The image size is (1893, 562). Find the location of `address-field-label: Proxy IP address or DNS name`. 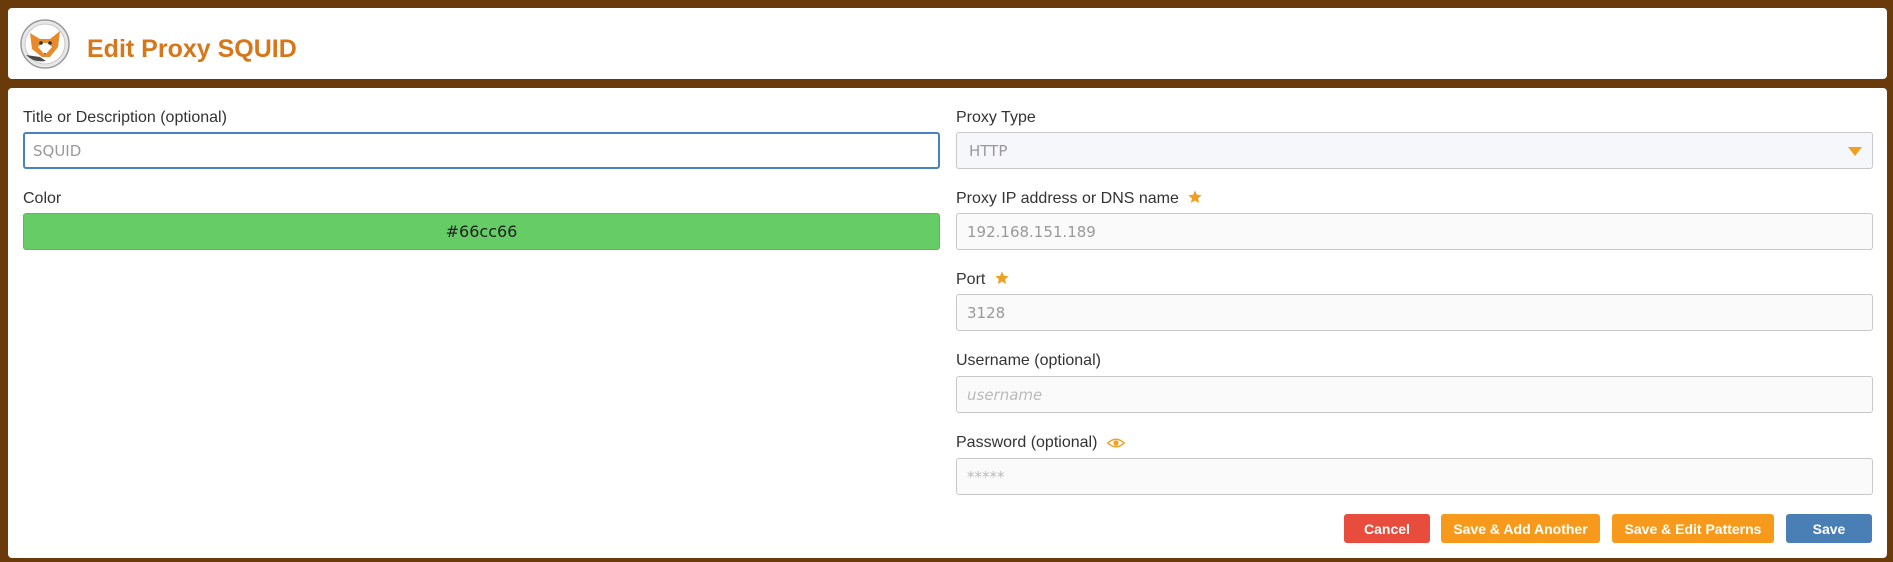

address-field-label: Proxy IP address or DNS name is located at coordinates (1067, 198).